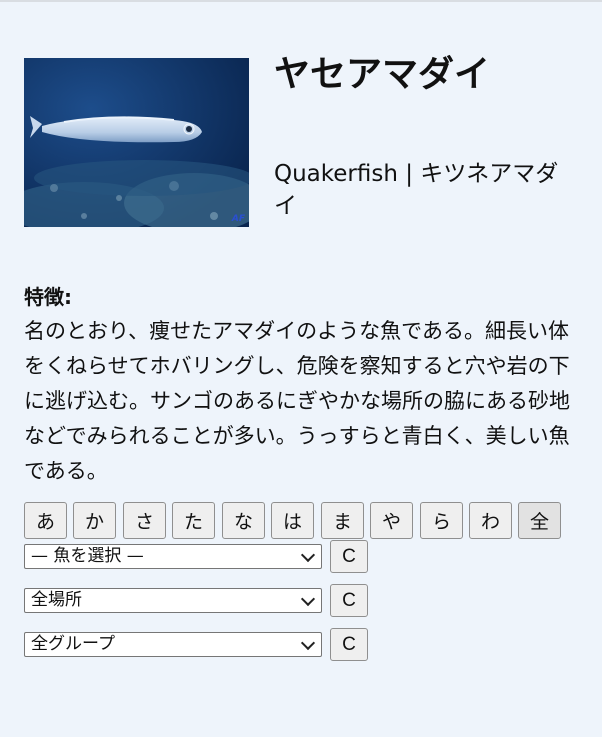 The height and width of the screenshot is (737, 602). I want to click on location-select-row: 全場所 C, so click(204, 601).